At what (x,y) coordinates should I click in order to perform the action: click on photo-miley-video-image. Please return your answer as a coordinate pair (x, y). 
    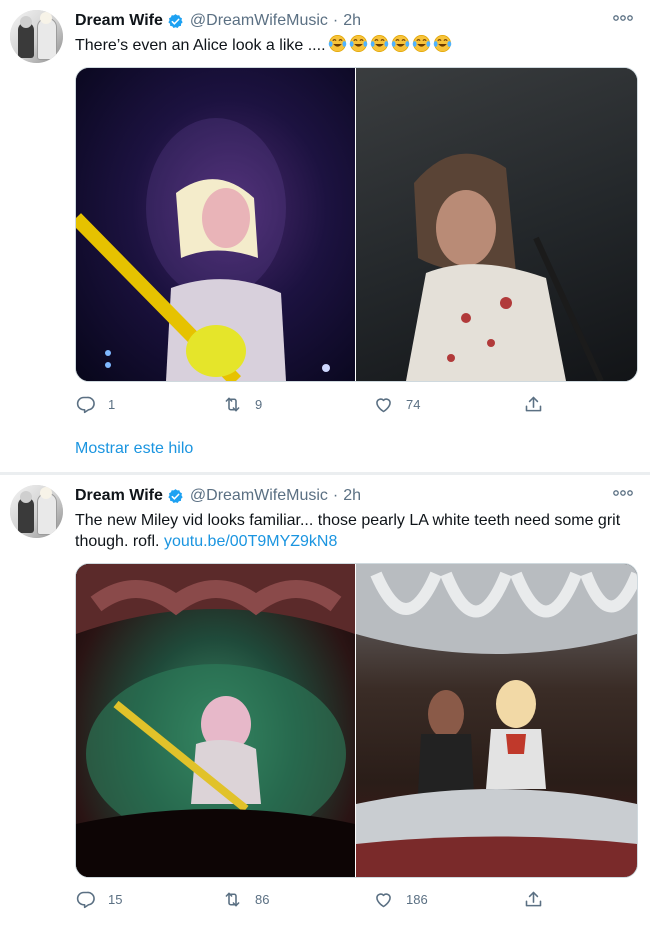
    Looking at the image, I should click on (496, 720).